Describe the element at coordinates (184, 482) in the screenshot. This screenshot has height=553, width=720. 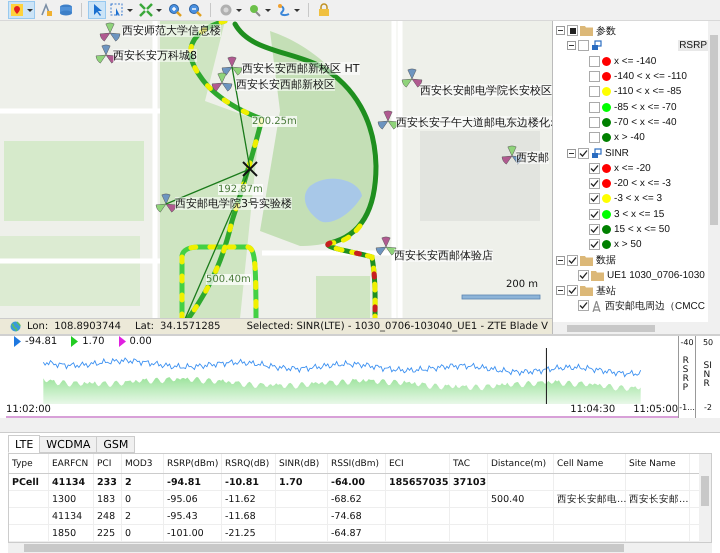
I see `table-cell: -94.81` at that location.